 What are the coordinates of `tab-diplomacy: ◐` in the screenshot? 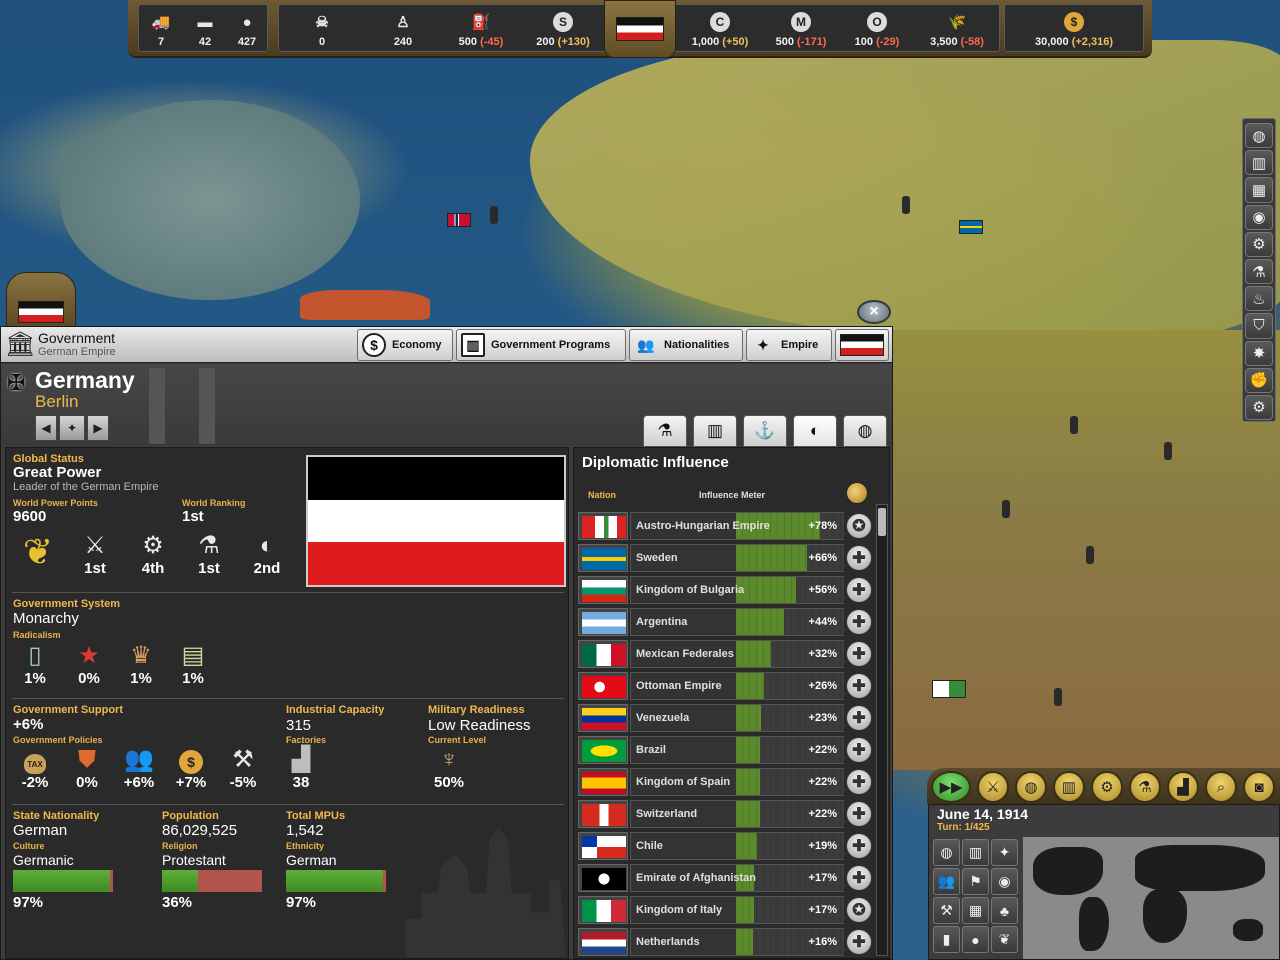 It's located at (815, 431).